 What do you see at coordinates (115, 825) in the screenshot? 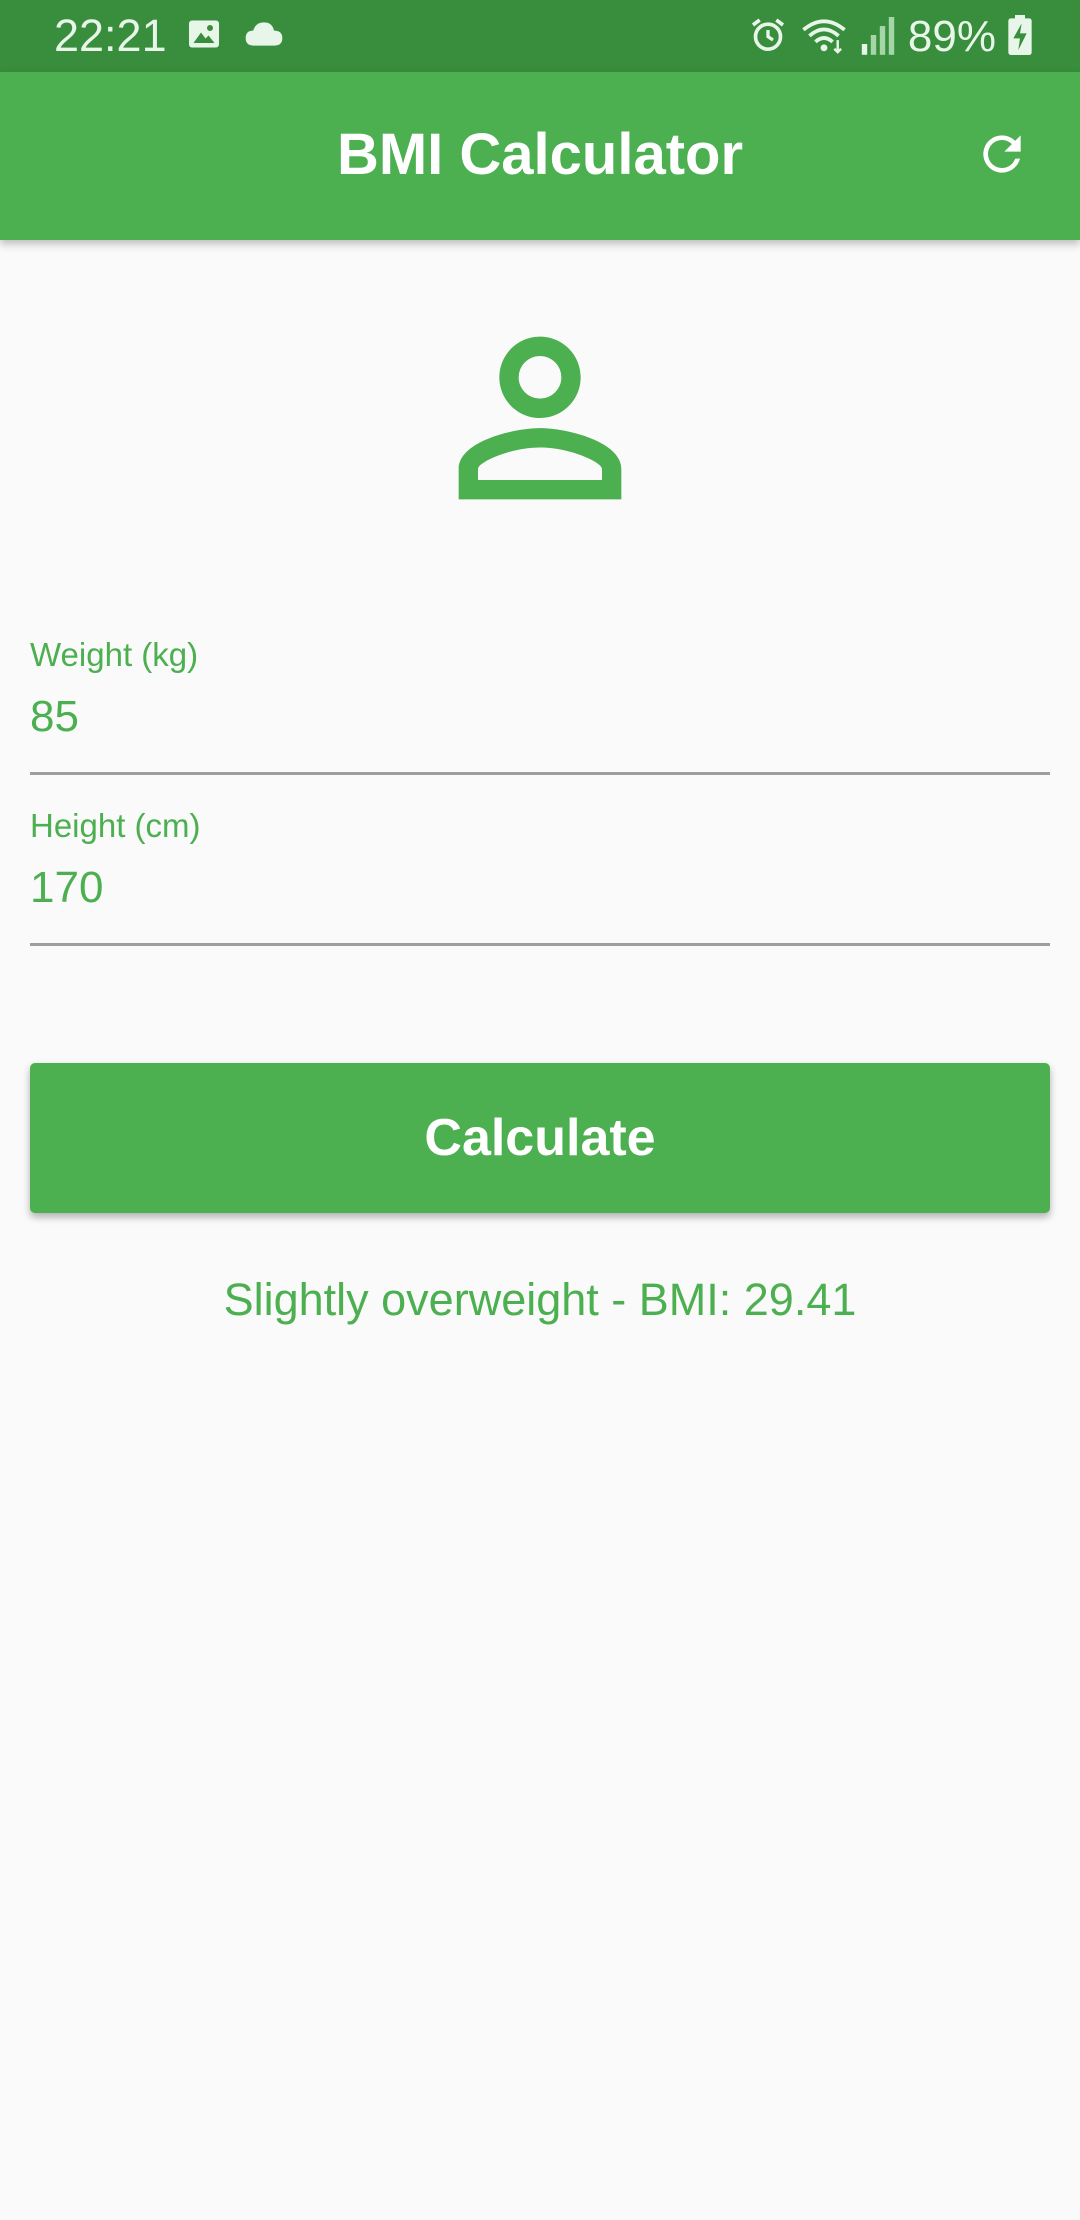
I see `height-label: Height (cm)` at bounding box center [115, 825].